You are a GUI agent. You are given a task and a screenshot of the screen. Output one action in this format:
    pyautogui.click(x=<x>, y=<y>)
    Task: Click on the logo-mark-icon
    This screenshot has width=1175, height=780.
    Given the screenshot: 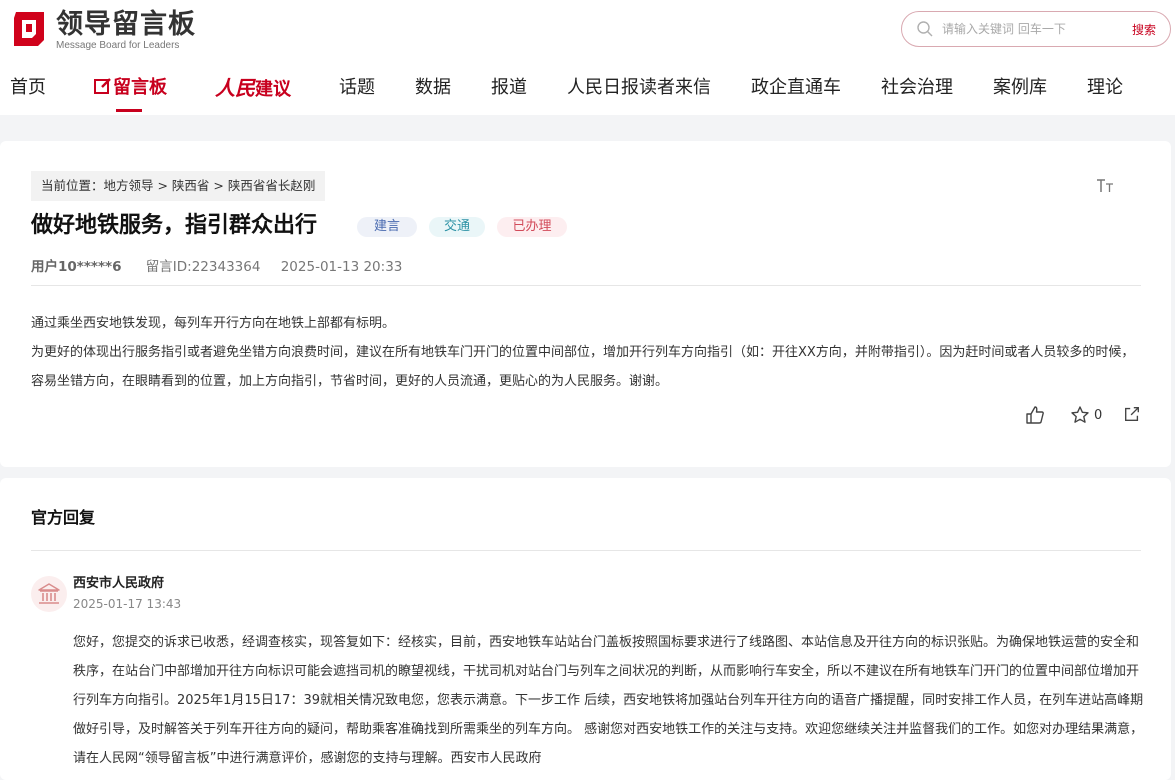 What is the action you would take?
    pyautogui.click(x=29, y=29)
    